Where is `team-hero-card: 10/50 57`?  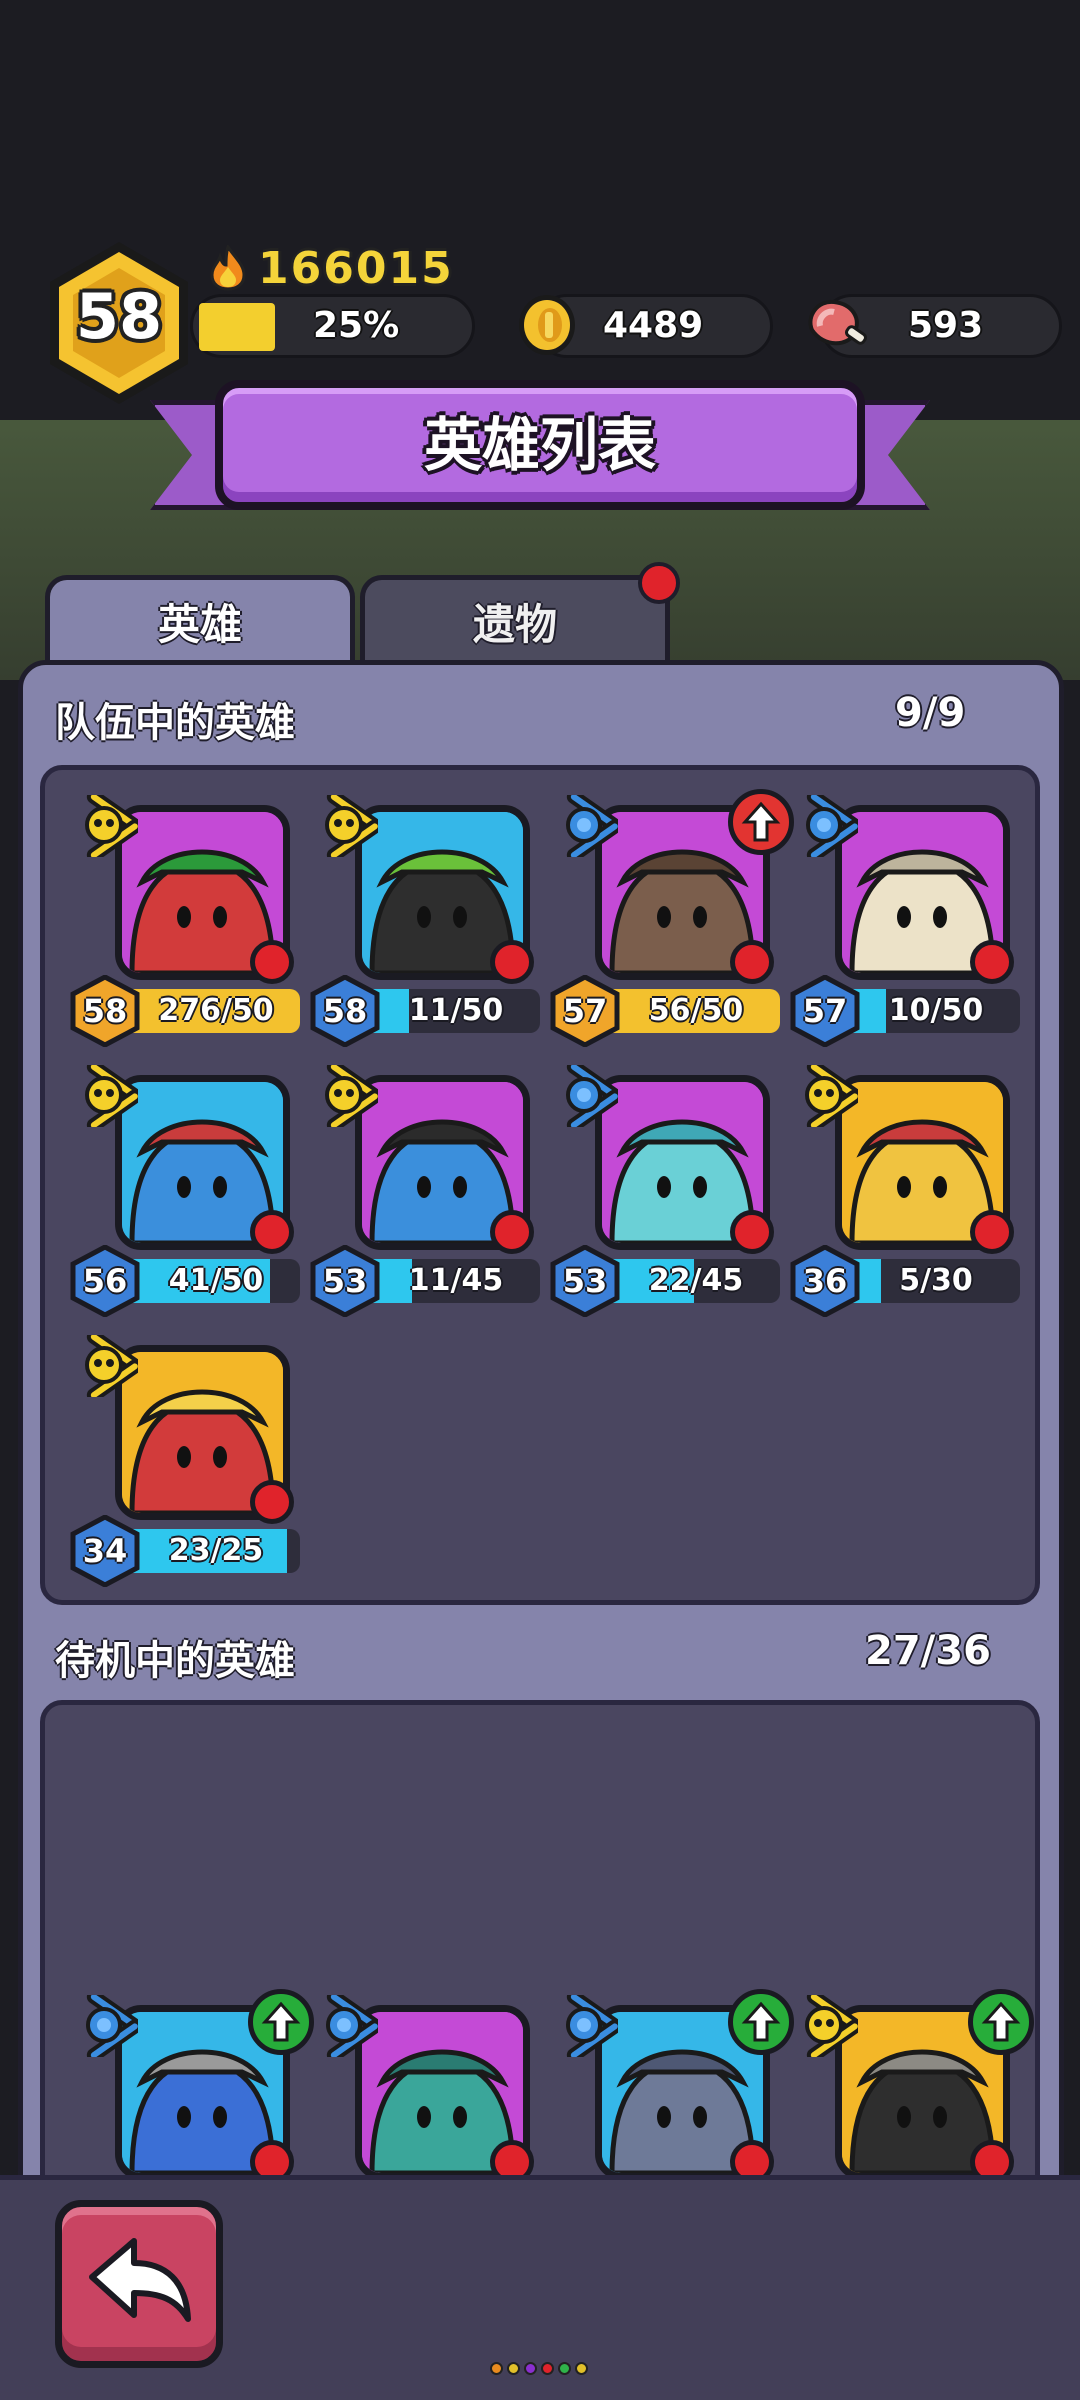
team-hero-card: 10/50 57 is located at coordinates (906, 922).